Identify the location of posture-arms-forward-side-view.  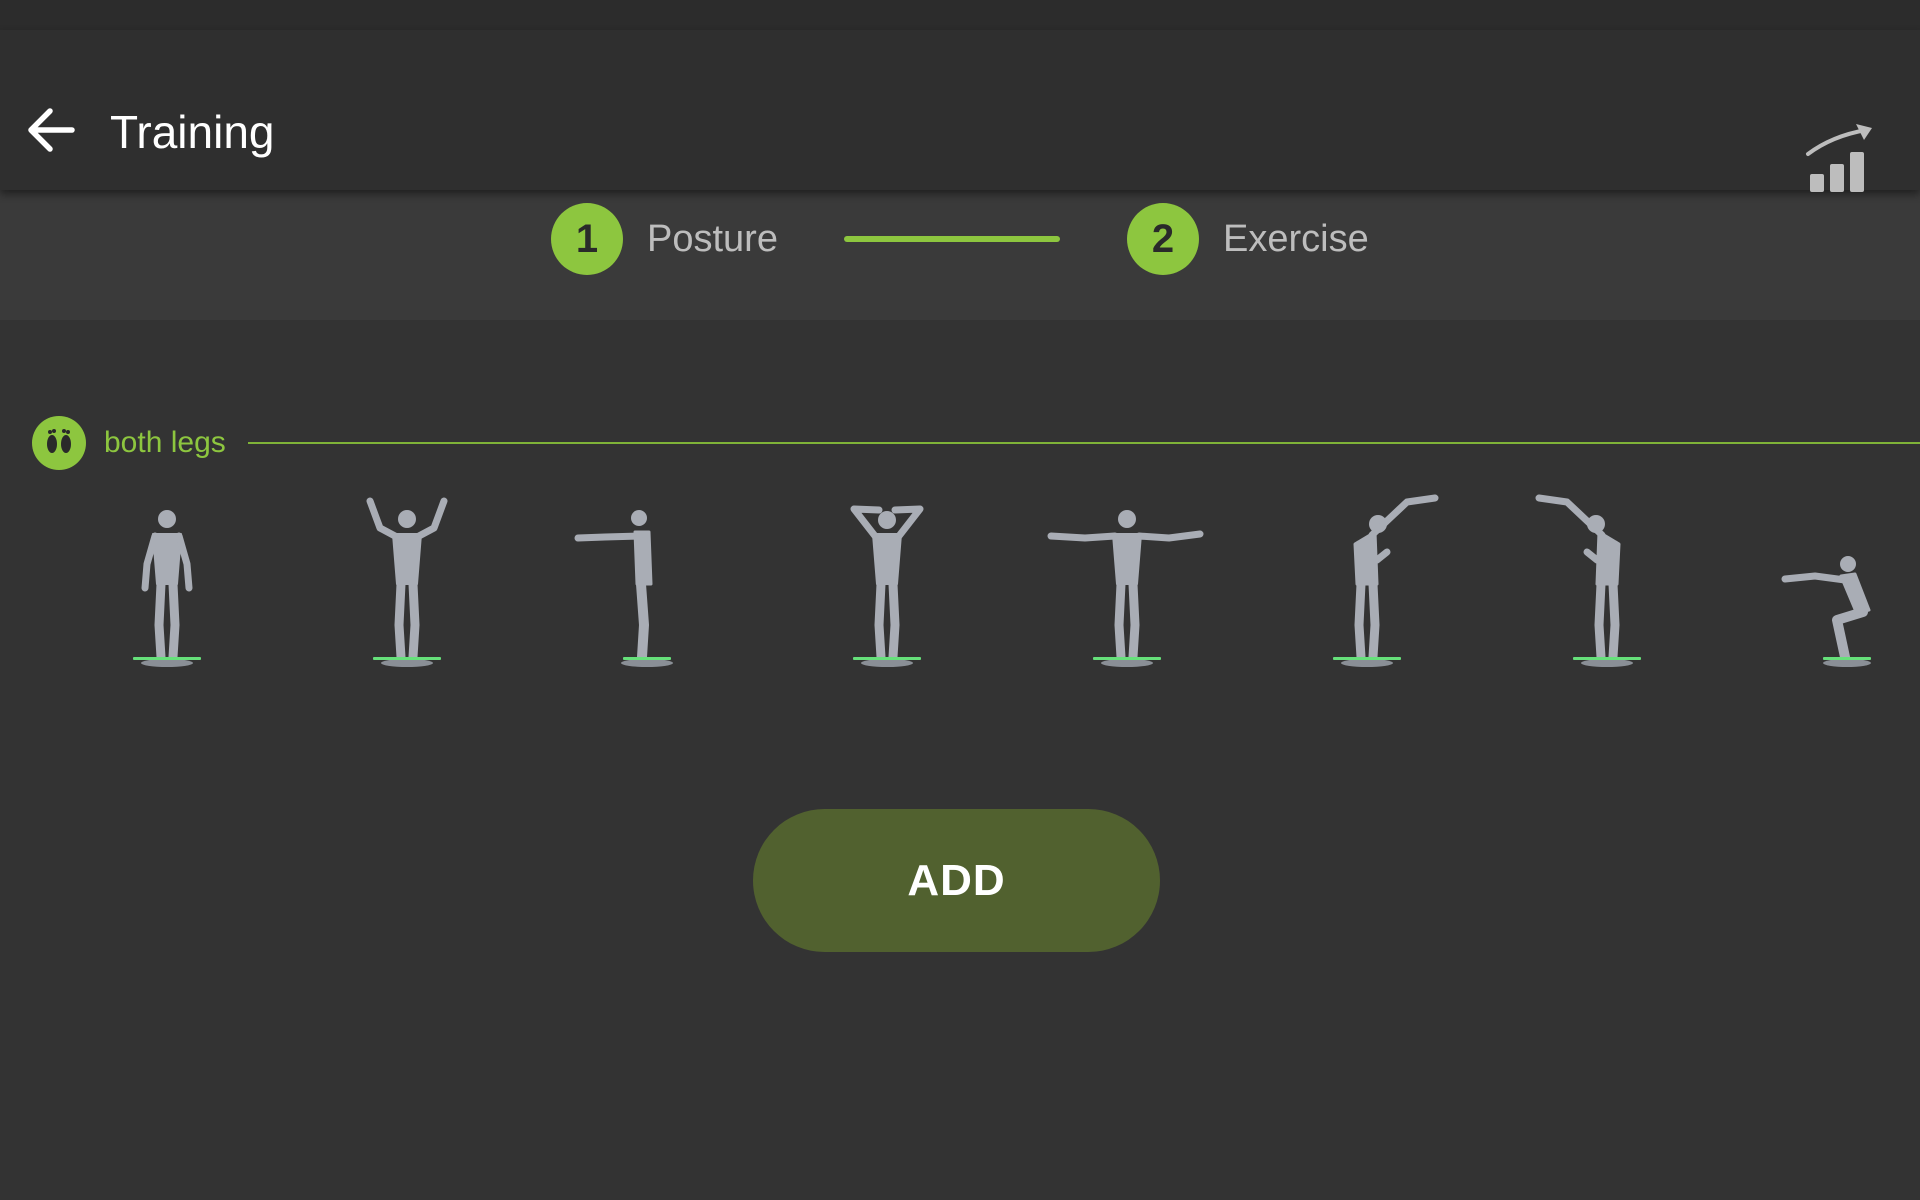
(647, 575).